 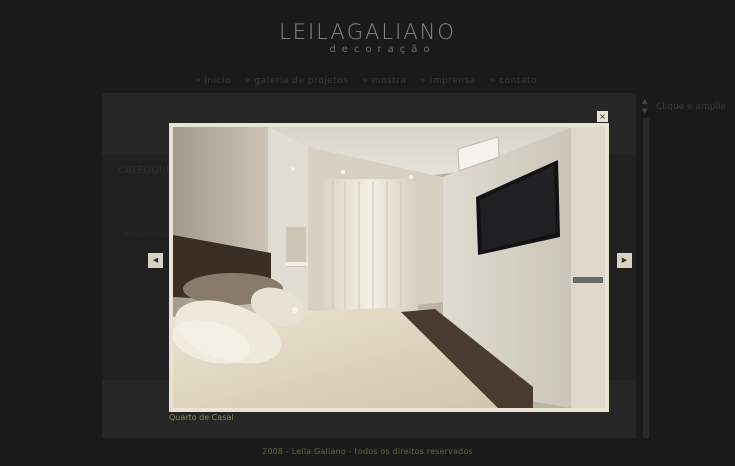 I want to click on logo-name-last: GALIANO, so click(x=401, y=32).